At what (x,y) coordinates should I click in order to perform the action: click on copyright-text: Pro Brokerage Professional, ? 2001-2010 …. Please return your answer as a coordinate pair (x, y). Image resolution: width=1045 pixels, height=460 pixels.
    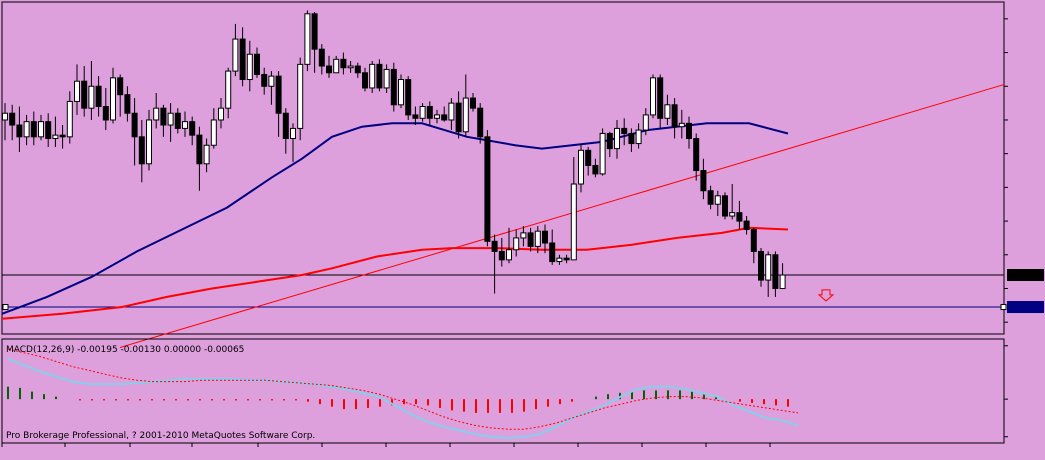
    Looking at the image, I should click on (160, 436).